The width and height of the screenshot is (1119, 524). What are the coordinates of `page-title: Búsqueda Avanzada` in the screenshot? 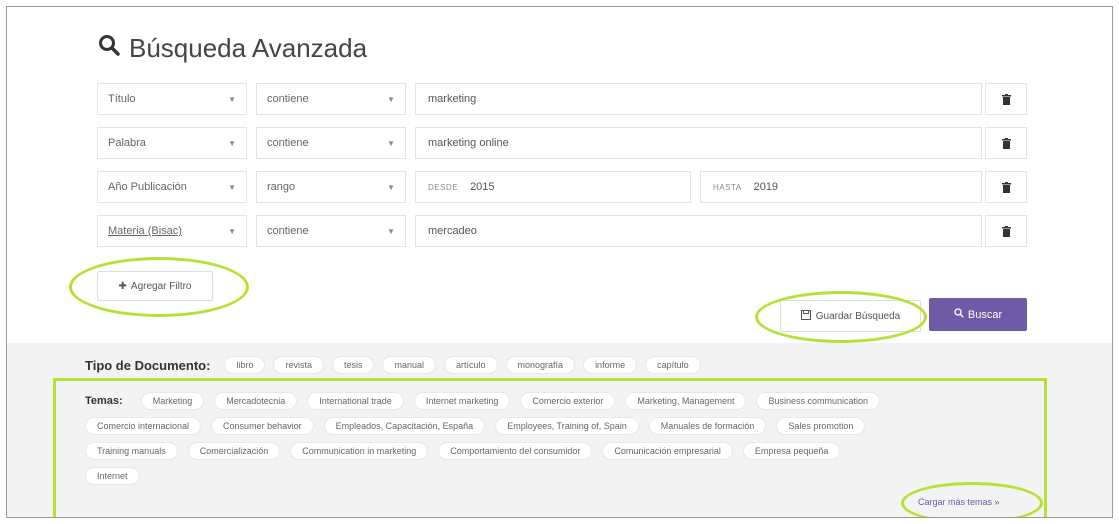 It's located at (232, 48).